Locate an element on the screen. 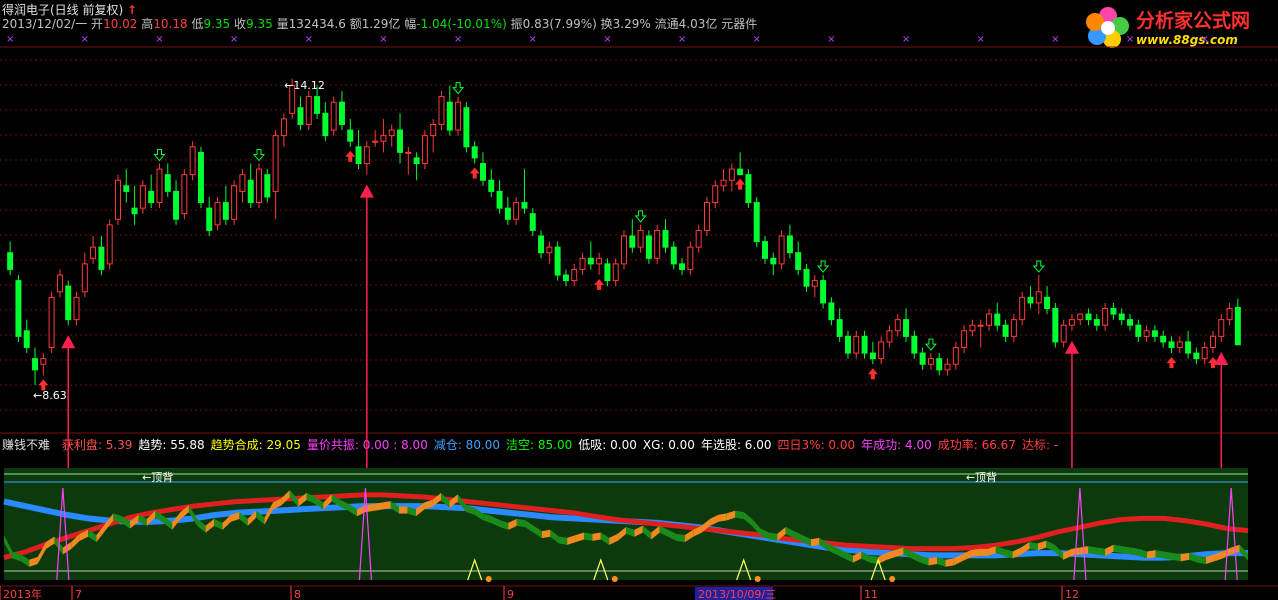 Image resolution: width=1278 pixels, height=600 pixels. x-axis-label: 8 is located at coordinates (297, 594).